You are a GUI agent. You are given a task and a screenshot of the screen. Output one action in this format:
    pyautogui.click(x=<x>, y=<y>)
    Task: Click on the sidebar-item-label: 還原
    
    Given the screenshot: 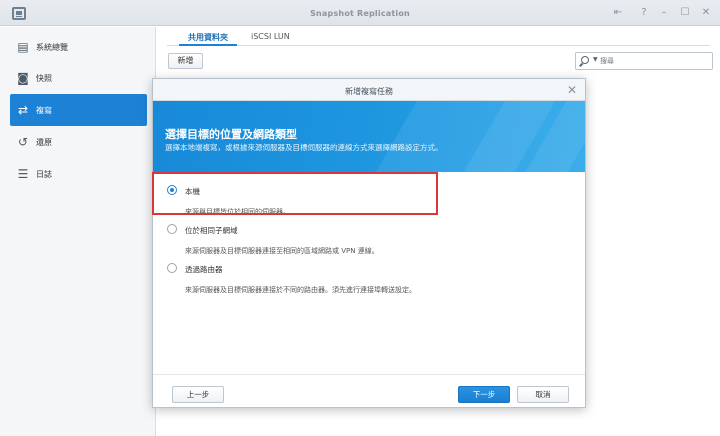 What is the action you would take?
    pyautogui.click(x=44, y=142)
    